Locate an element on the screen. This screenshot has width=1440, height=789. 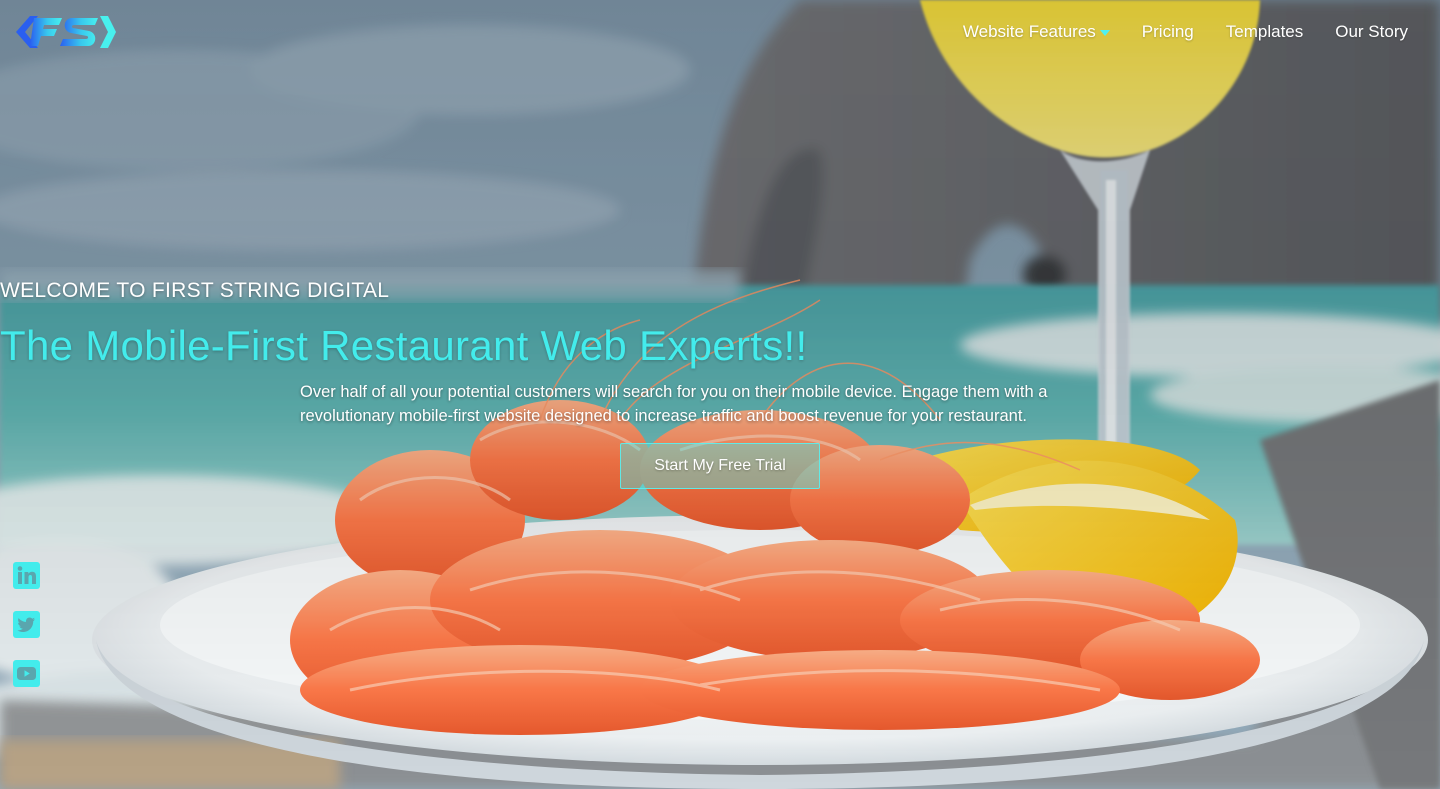
chevron-down-icon is located at coordinates (1104, 32).